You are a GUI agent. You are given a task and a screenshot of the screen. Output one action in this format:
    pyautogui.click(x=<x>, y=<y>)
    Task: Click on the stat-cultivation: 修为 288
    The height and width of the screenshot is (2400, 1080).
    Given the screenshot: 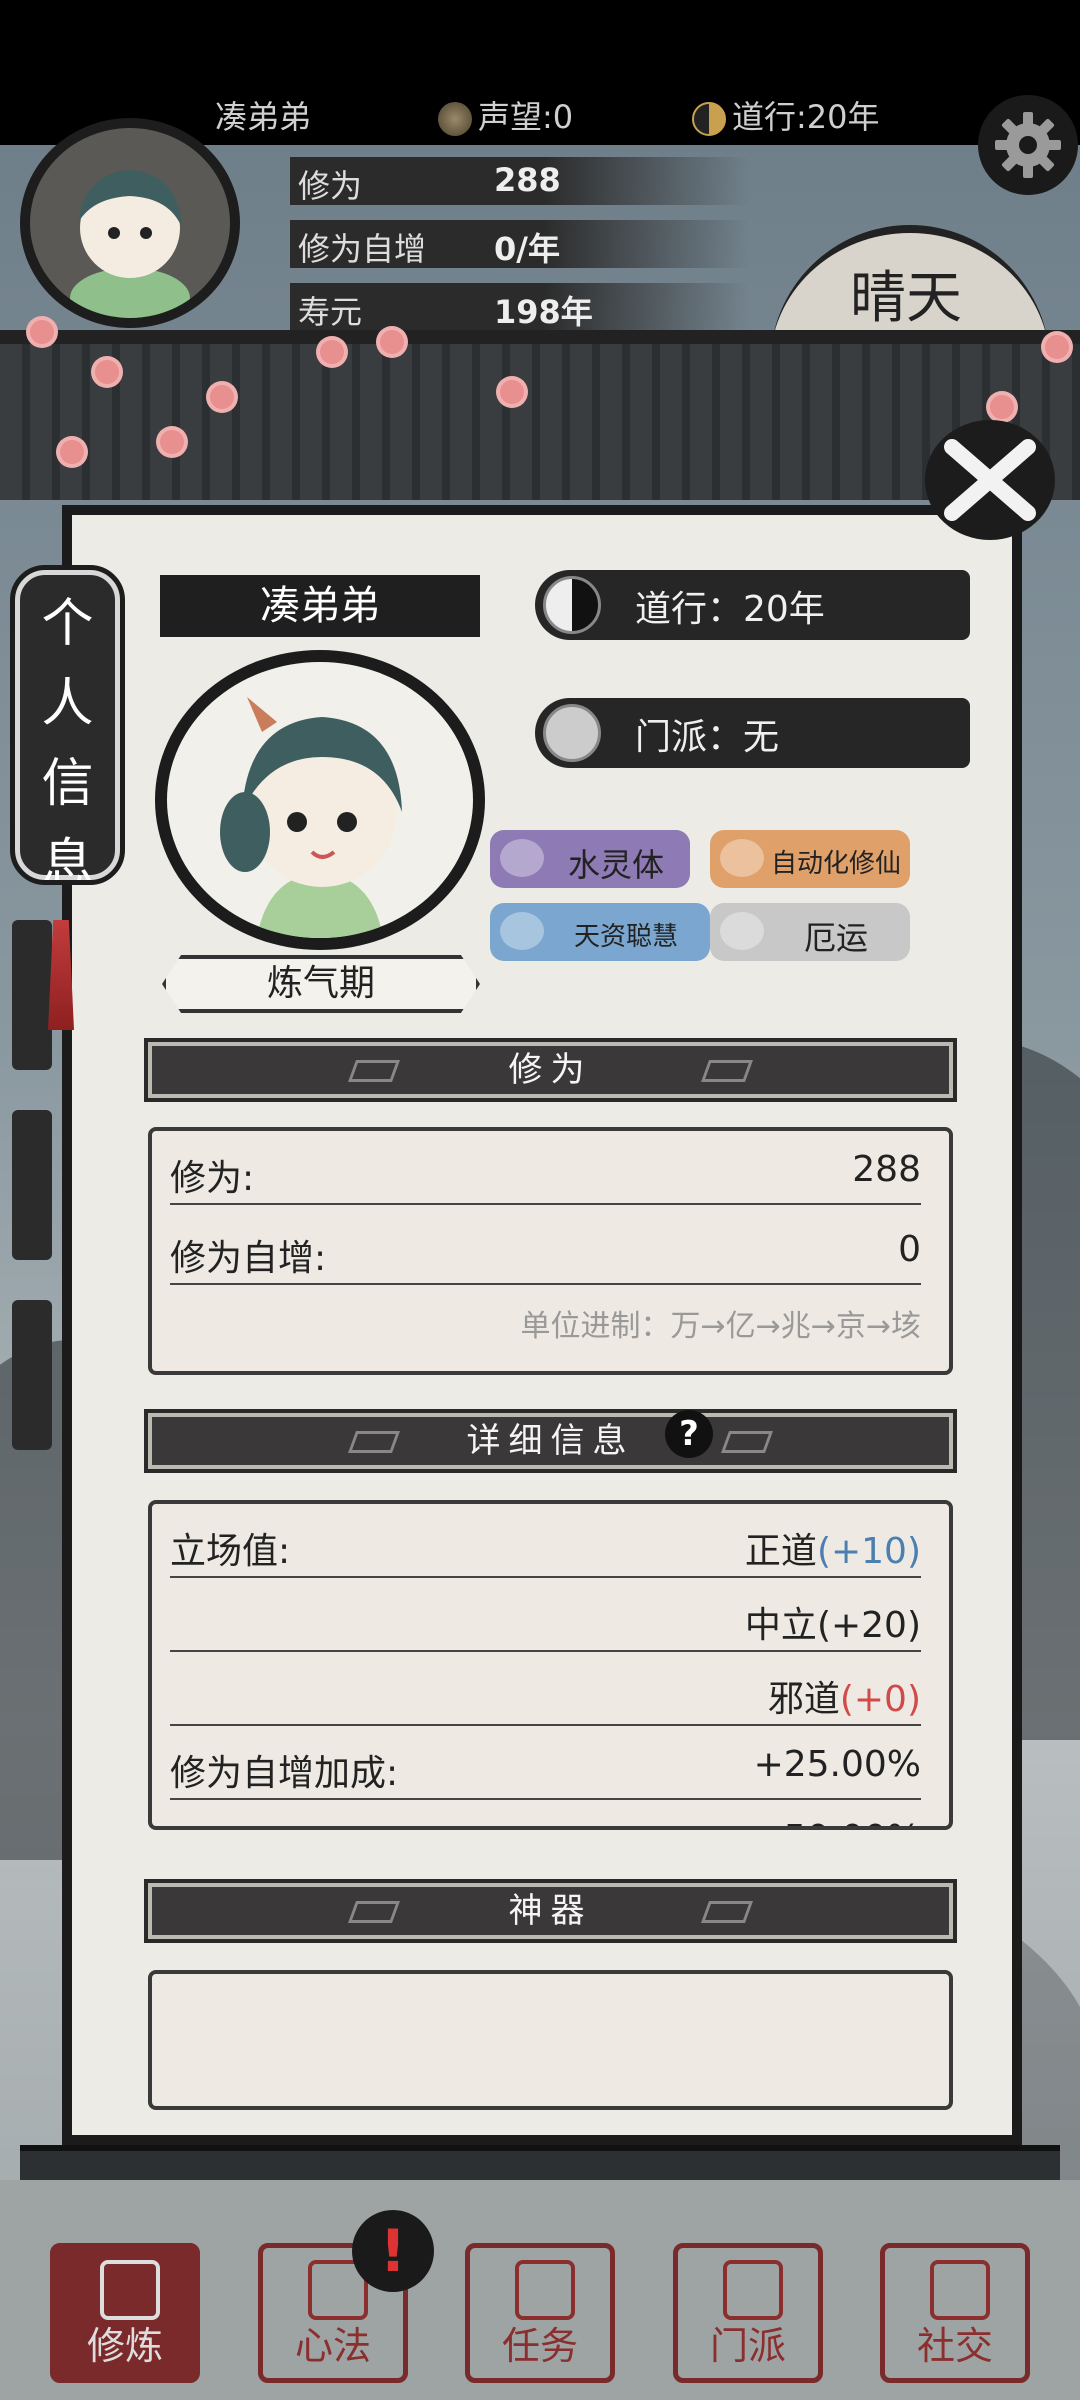 What is the action you would take?
    pyautogui.click(x=520, y=181)
    